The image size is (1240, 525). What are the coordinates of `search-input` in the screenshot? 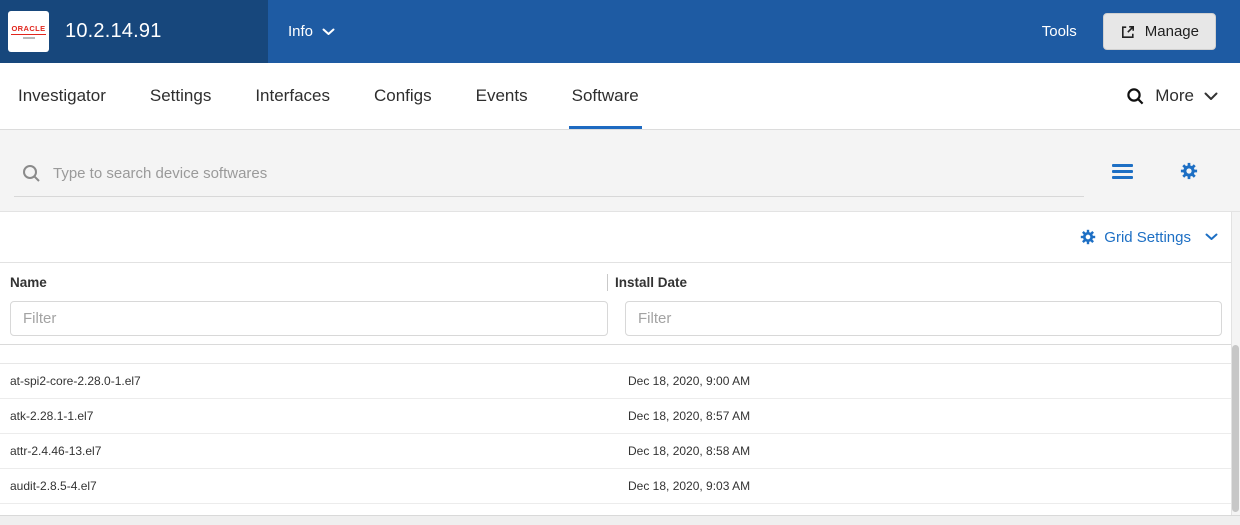 It's located at (567, 173).